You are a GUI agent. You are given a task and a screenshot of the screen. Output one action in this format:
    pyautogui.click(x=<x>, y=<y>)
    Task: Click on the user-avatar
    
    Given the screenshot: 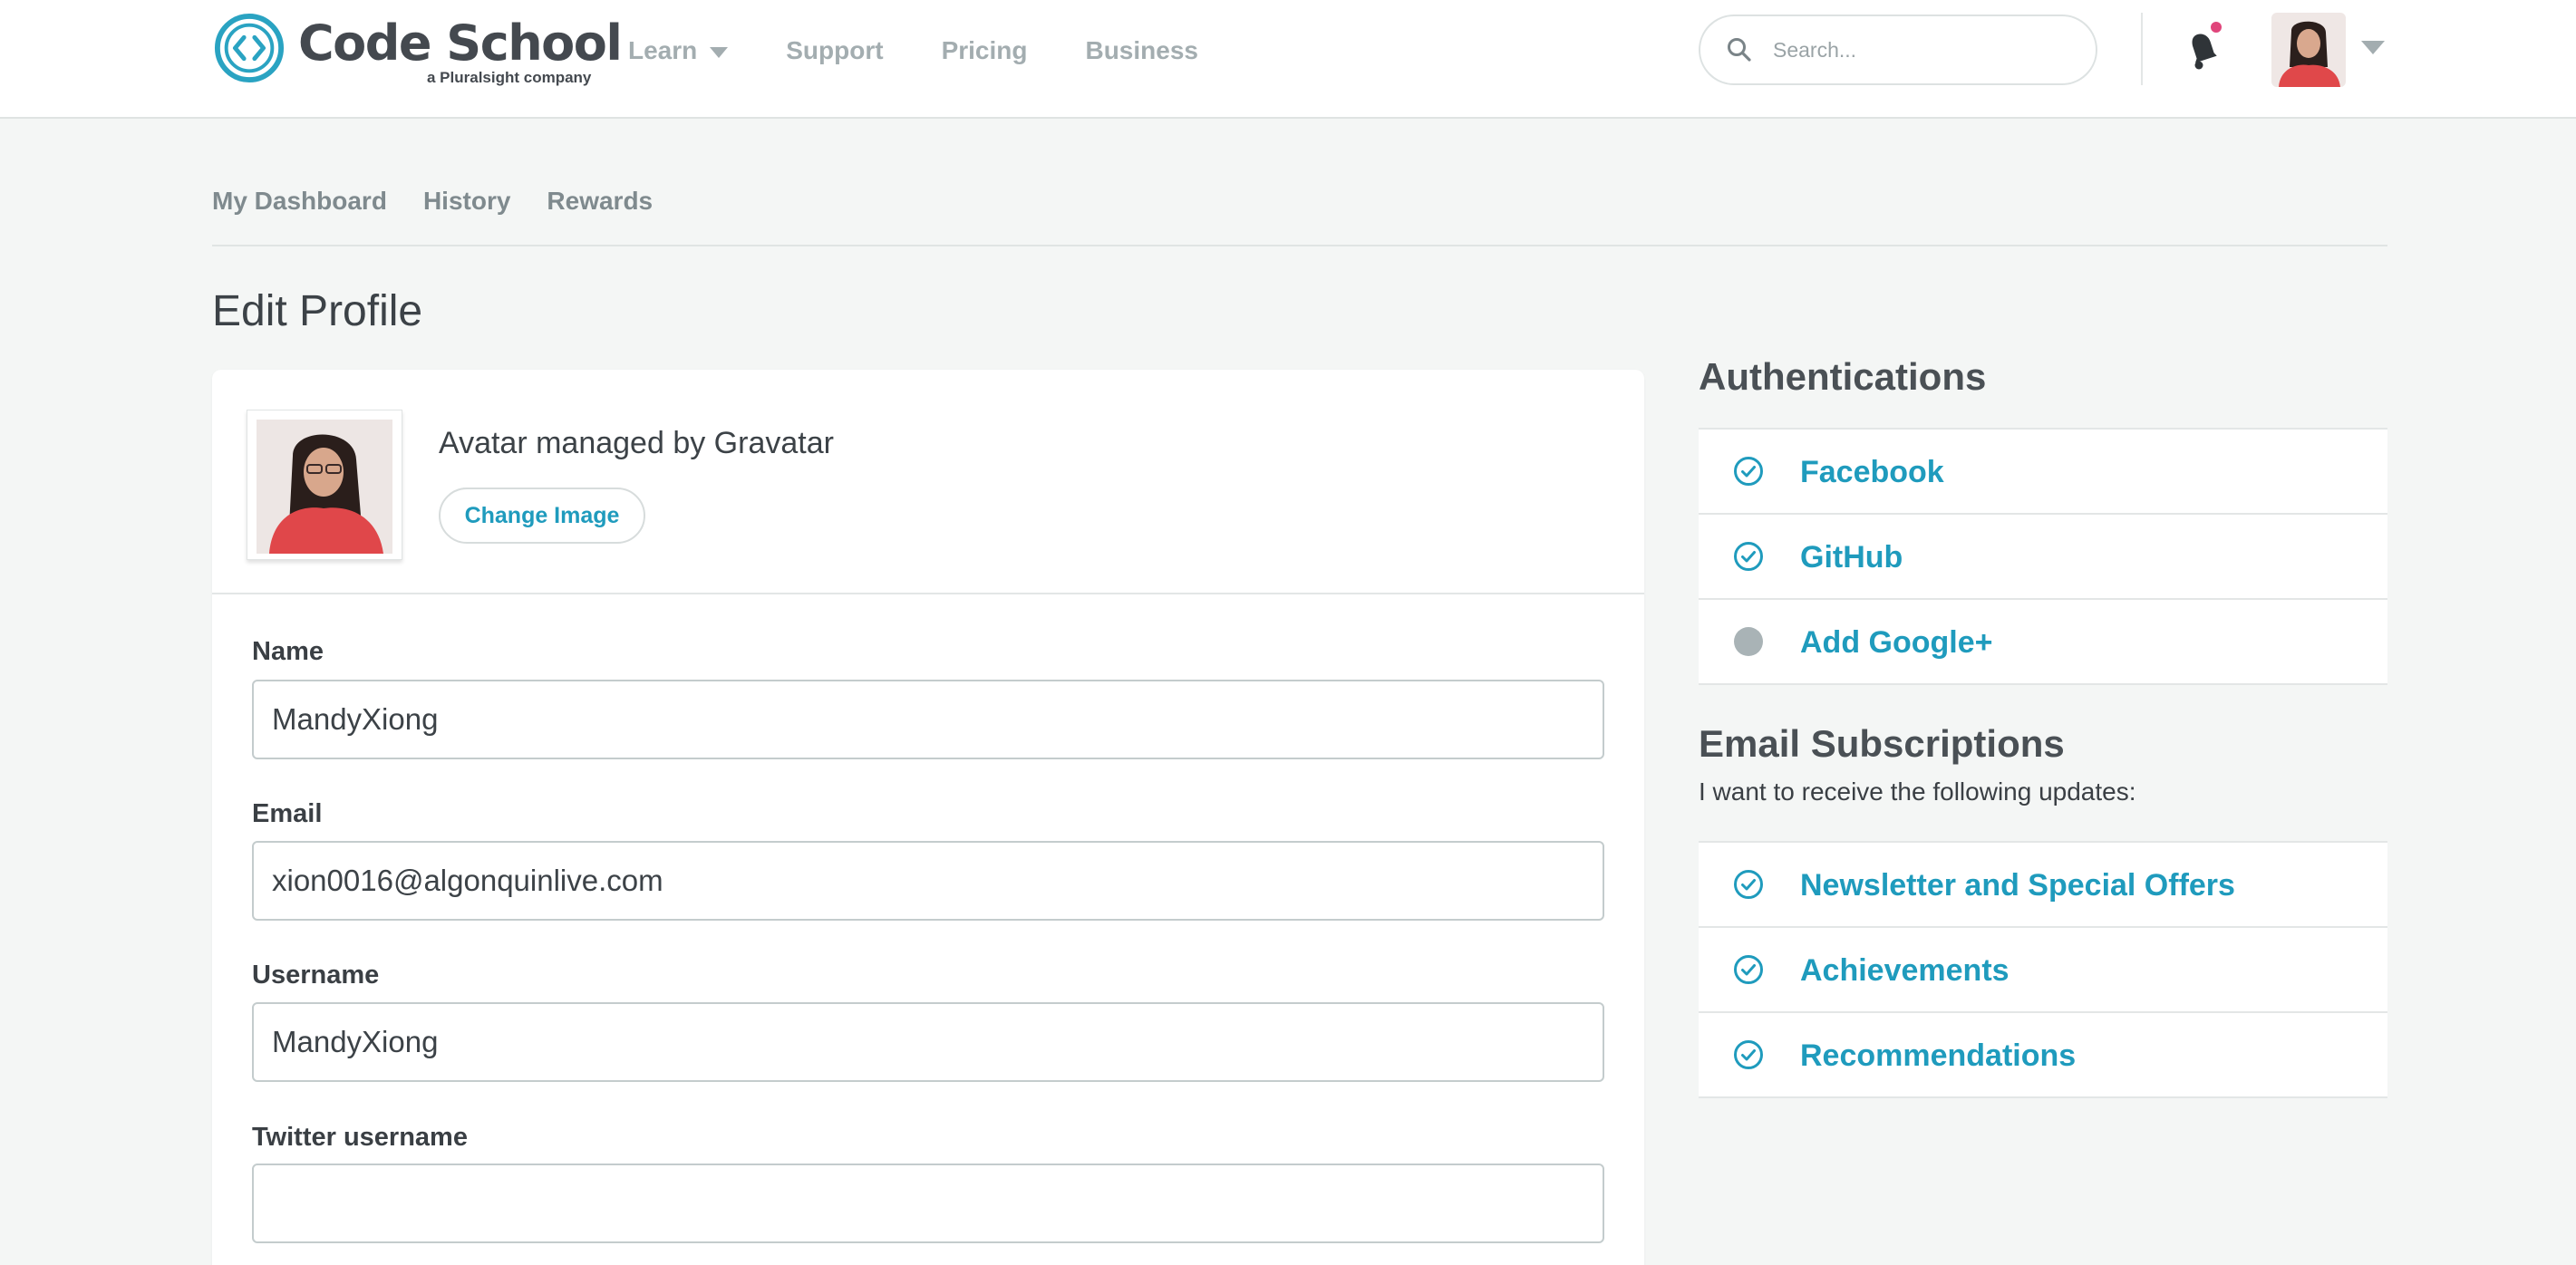 What is the action you would take?
    pyautogui.click(x=2308, y=50)
    